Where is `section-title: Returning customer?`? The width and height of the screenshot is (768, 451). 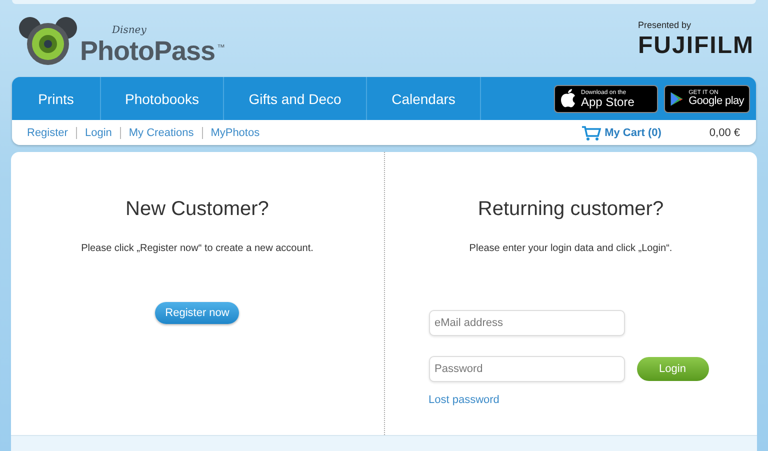
section-title: Returning customer? is located at coordinates (571, 209).